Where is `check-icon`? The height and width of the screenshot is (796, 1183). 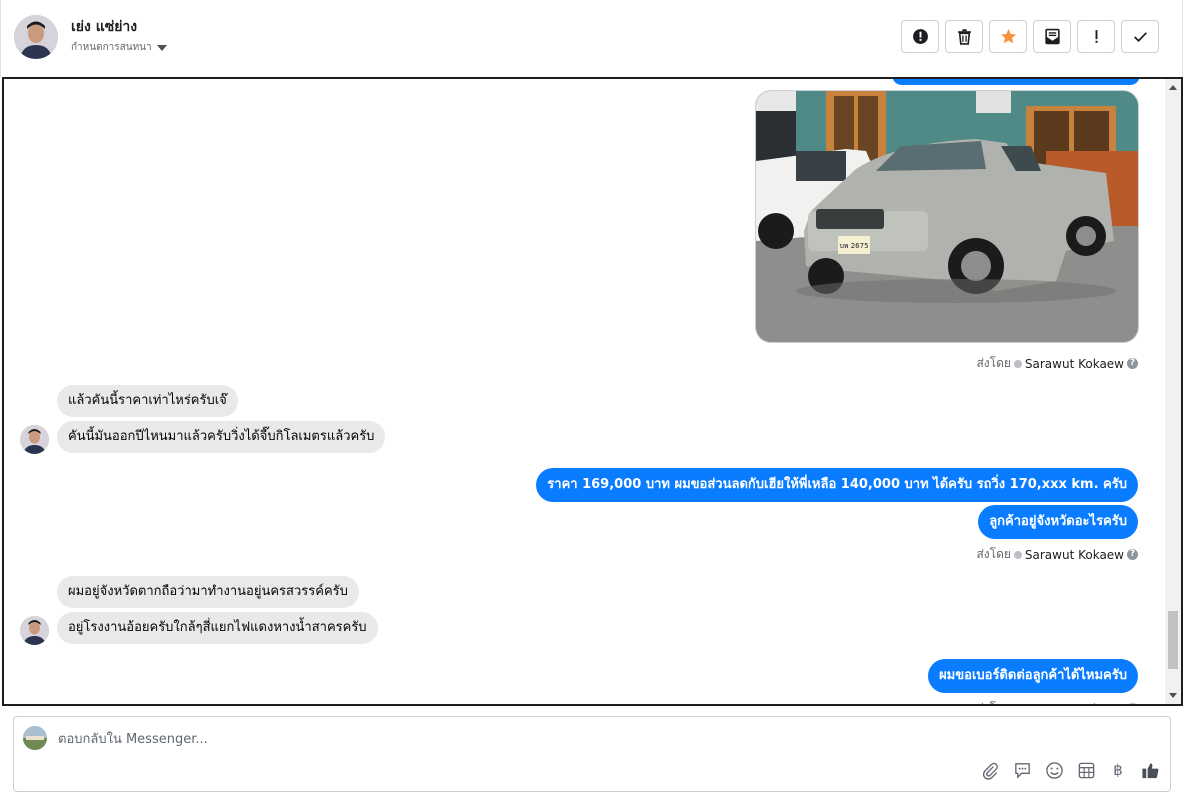 check-icon is located at coordinates (1140, 37).